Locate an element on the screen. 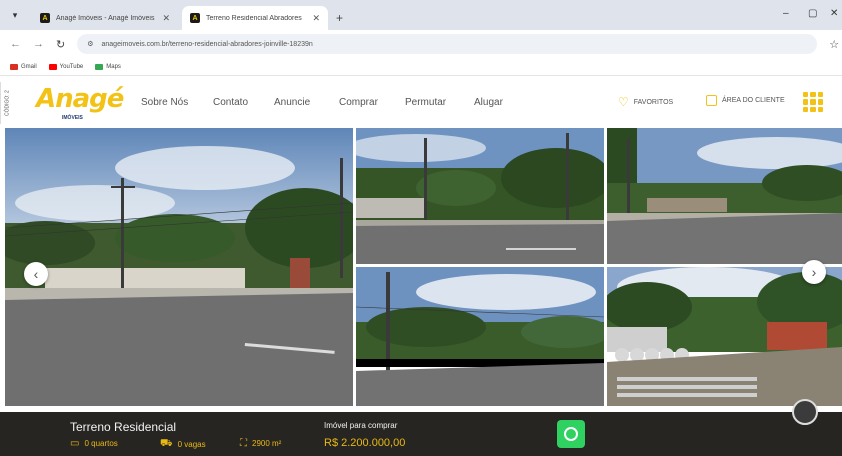 The width and height of the screenshot is (842, 456). reload-icon: ↻ is located at coordinates (60, 44).